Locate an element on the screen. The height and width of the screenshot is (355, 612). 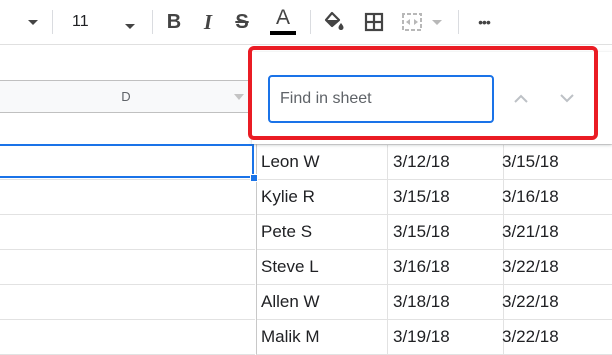
column-header-d: D is located at coordinates (126, 96).